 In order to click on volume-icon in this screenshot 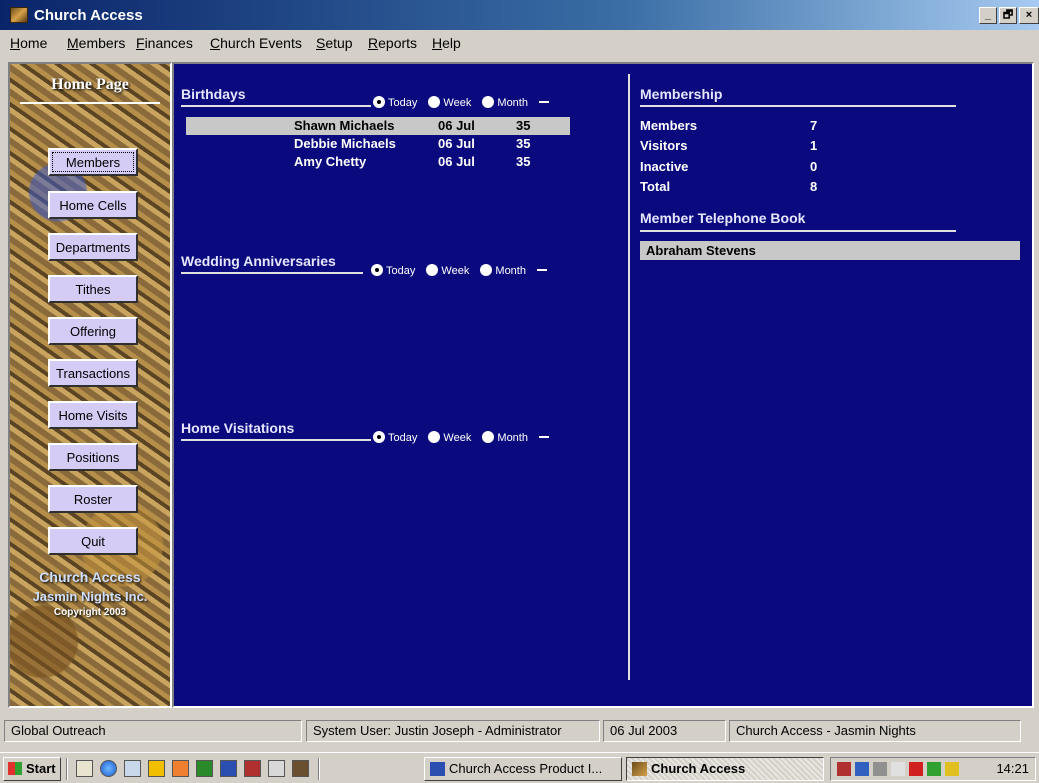, I will do `click(898, 769)`.